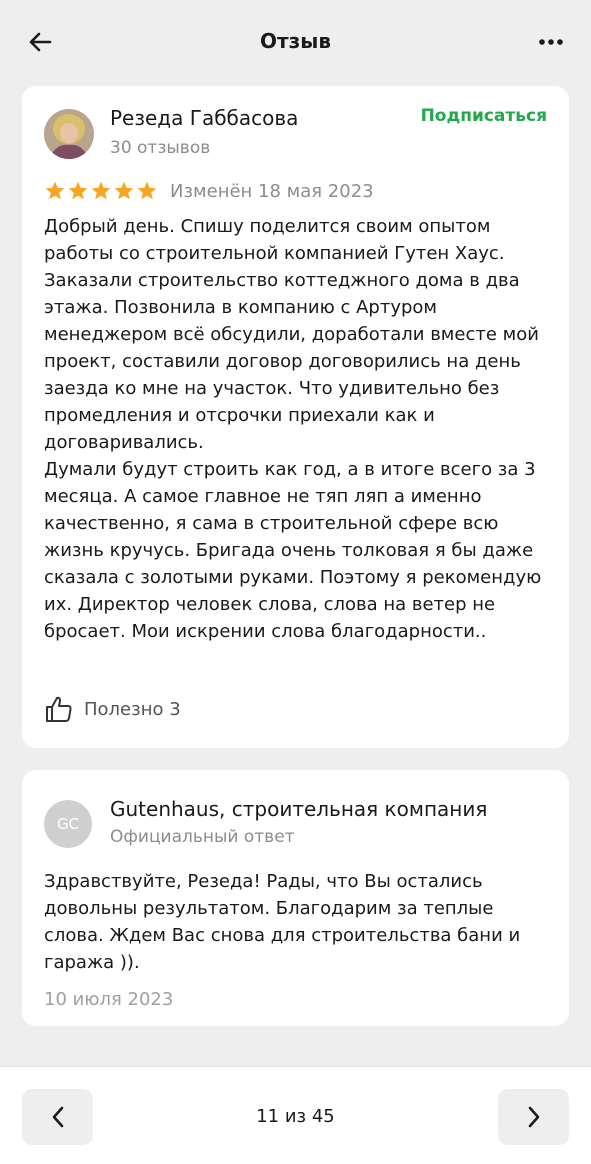 This screenshot has height=1164, width=591. Describe the element at coordinates (204, 118) in the screenshot. I see `author-name: Резеда Габбасова` at that location.